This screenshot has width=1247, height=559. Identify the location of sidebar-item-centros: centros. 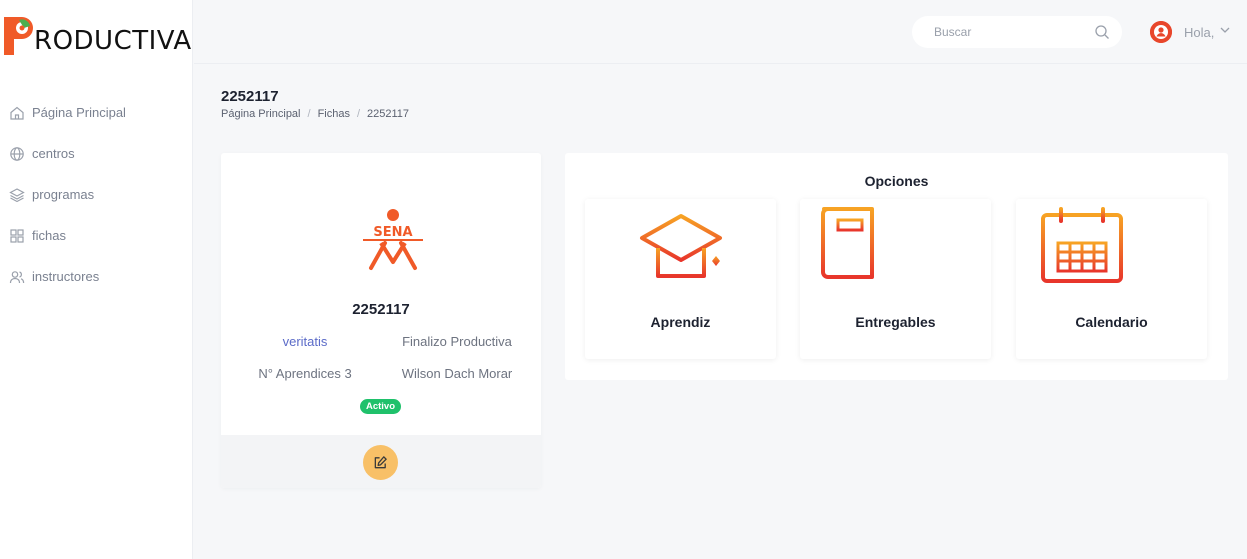
(96, 153).